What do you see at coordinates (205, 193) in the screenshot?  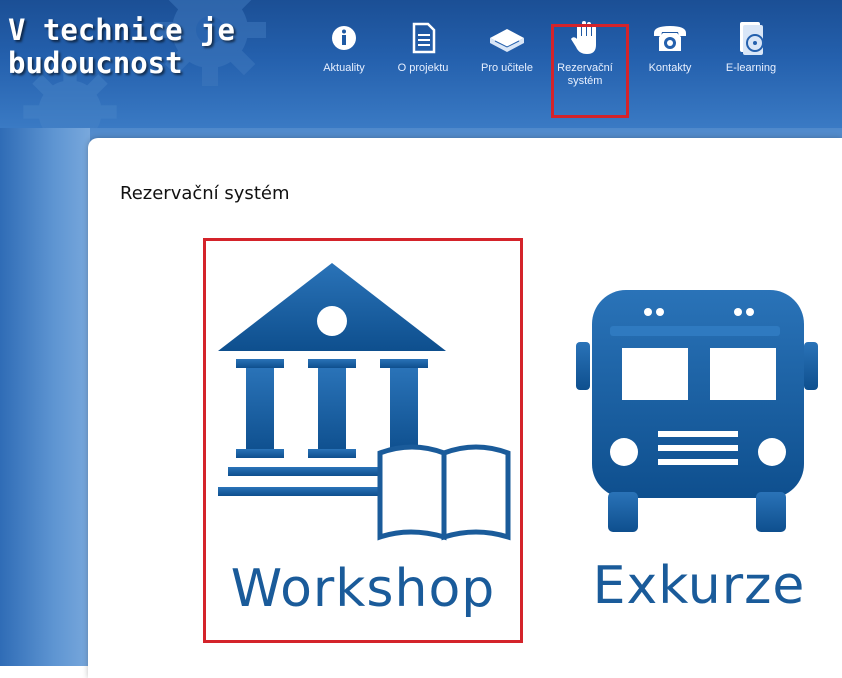 I see `page-title: Rezervační systém` at bounding box center [205, 193].